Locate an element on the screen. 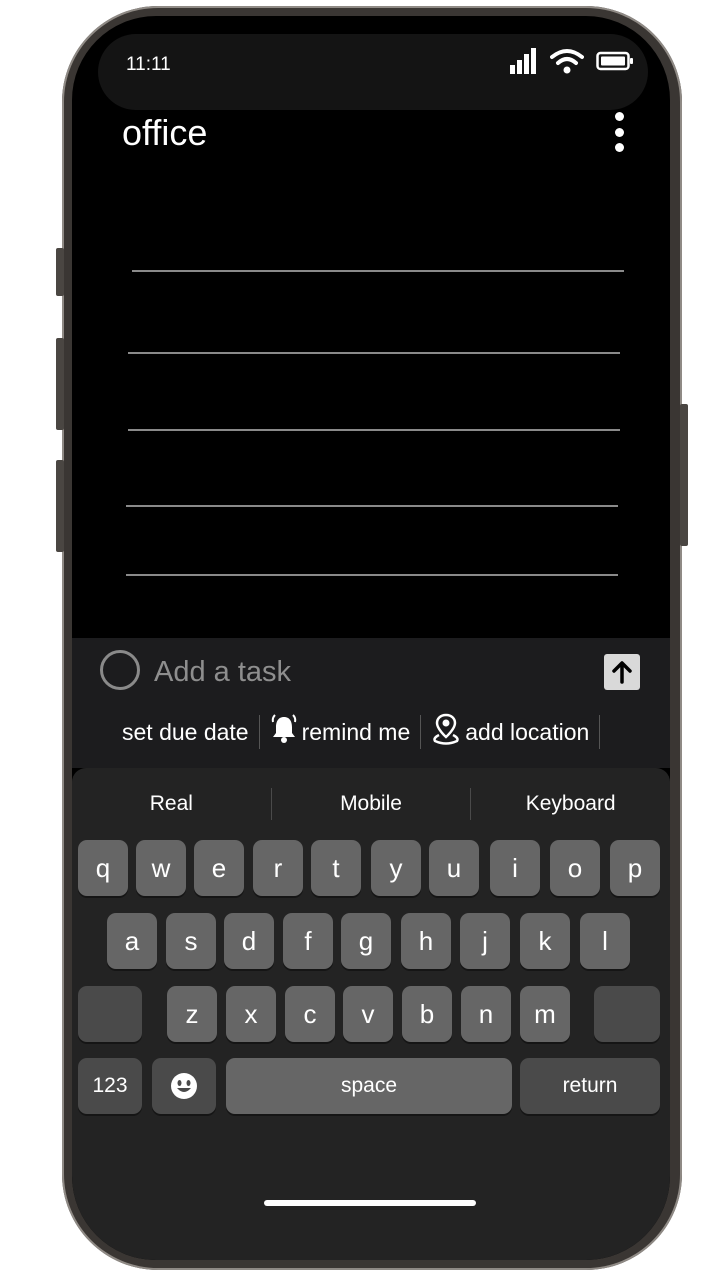  key-l: l is located at coordinates (605, 941).